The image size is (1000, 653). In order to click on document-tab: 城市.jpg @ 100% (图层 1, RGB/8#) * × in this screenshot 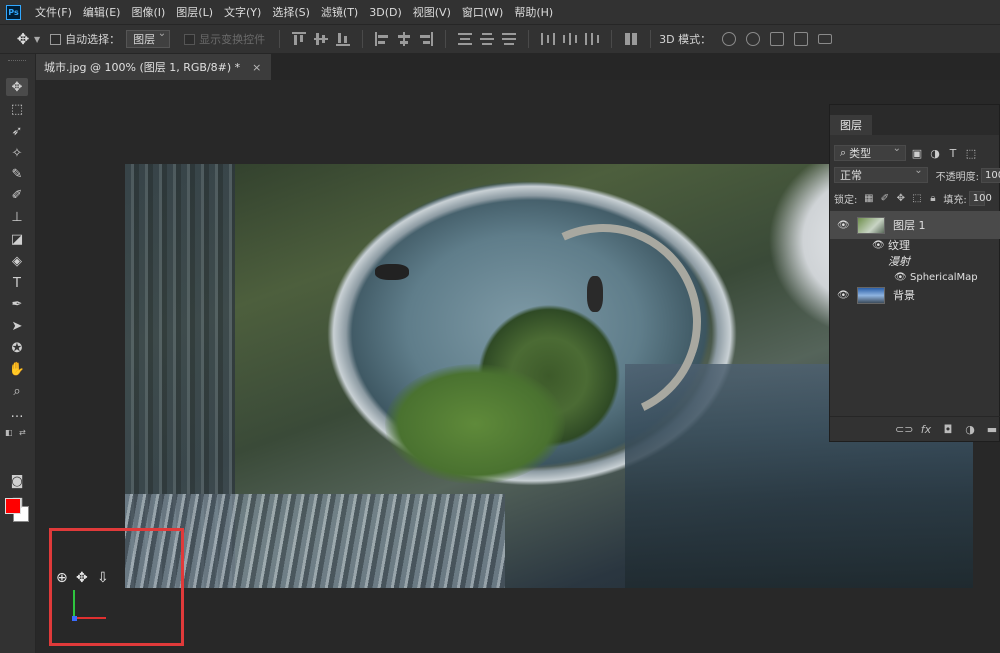, I will do `click(154, 67)`.